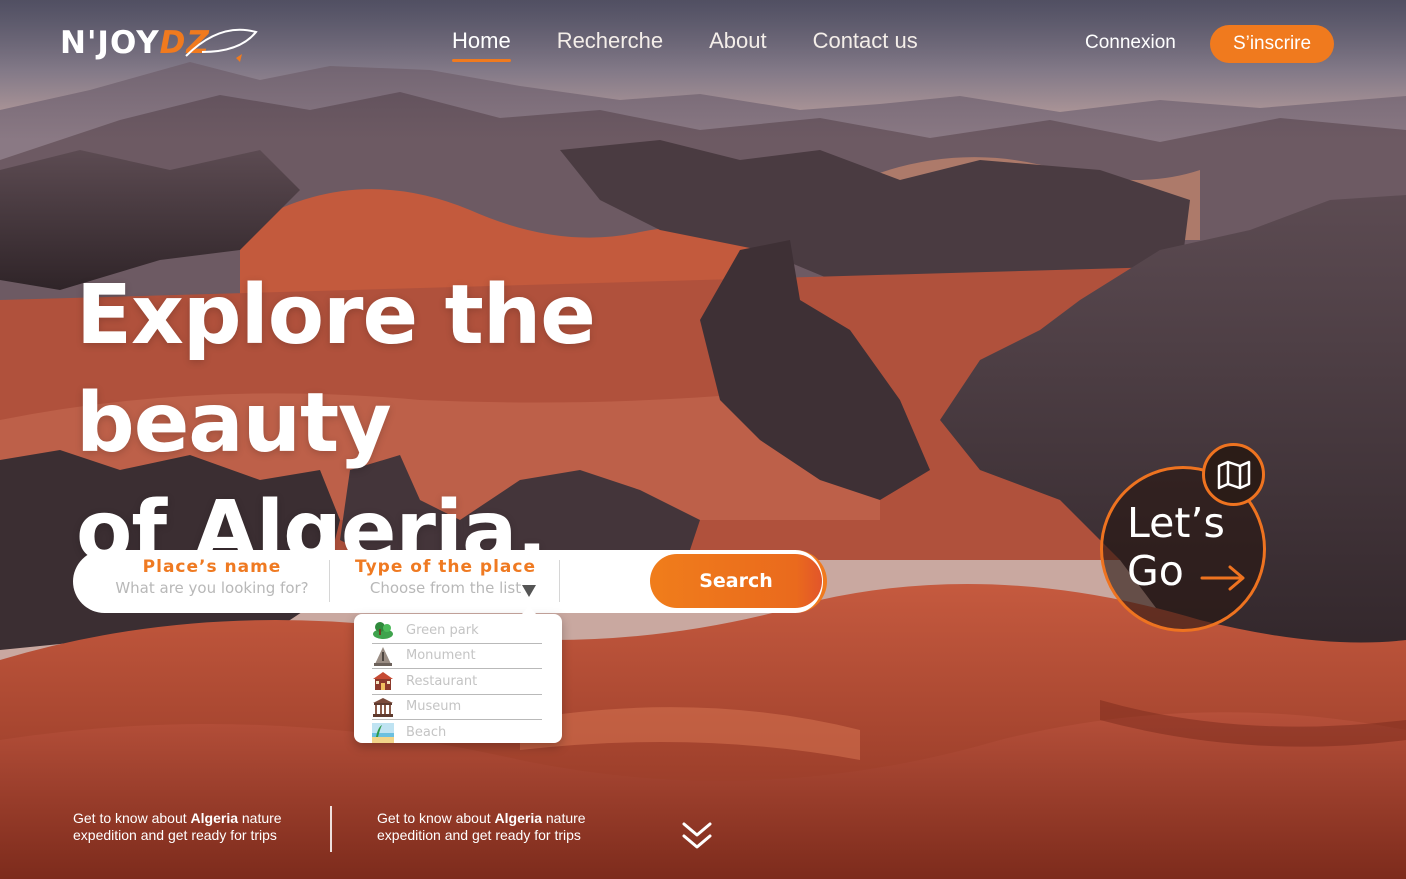  I want to click on nav-contact: Contact us, so click(865, 45).